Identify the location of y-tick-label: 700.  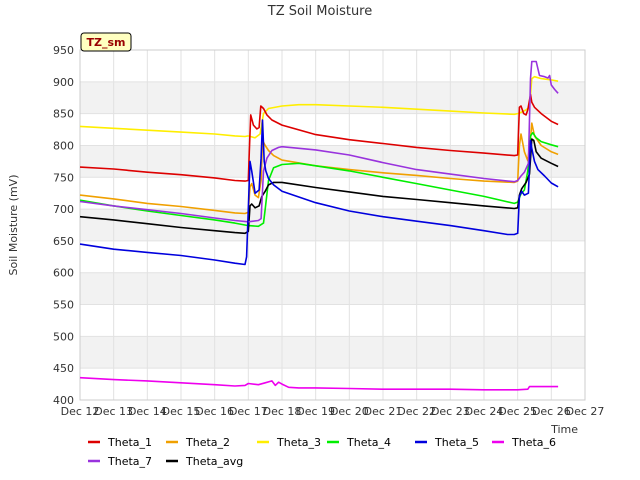
(63, 209).